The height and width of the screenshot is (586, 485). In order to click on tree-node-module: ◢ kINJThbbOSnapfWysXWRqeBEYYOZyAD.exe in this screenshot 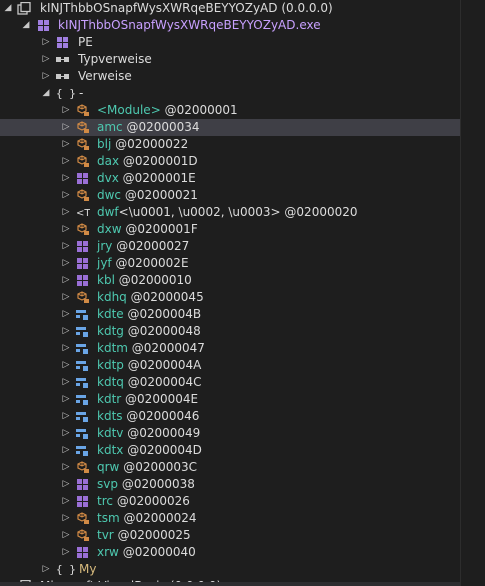, I will do `click(230, 25)`.